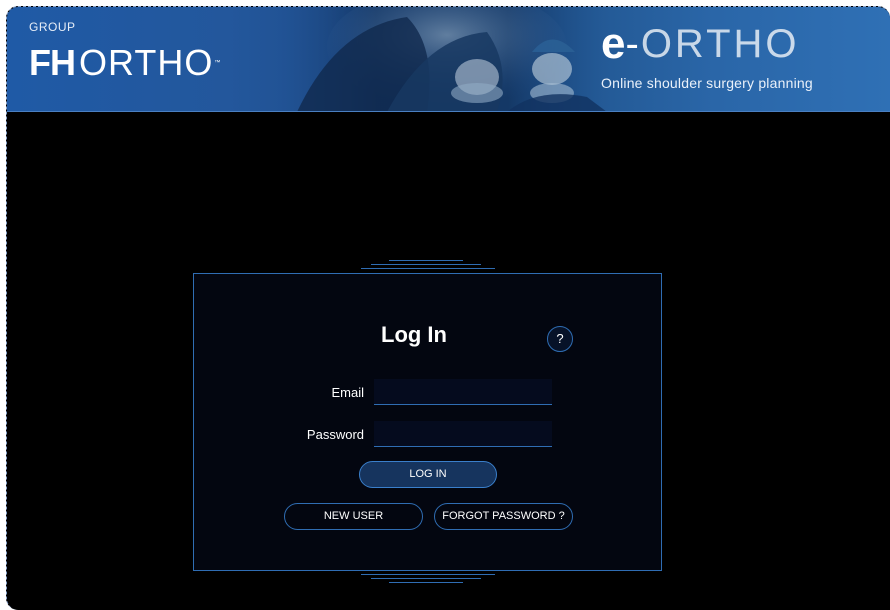 The height and width of the screenshot is (610, 890). Describe the element at coordinates (560, 339) in the screenshot. I see `help-button: ?` at that location.